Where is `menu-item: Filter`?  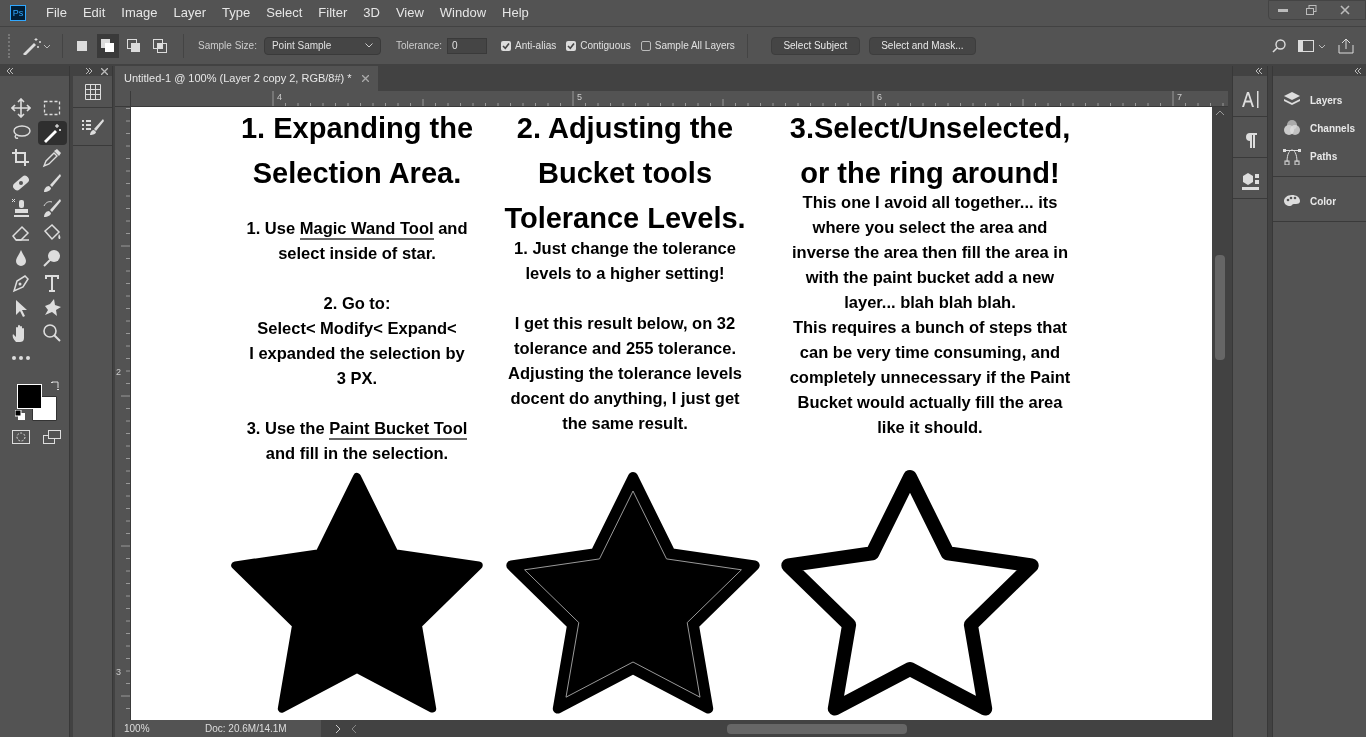
menu-item: Filter is located at coordinates (333, 13).